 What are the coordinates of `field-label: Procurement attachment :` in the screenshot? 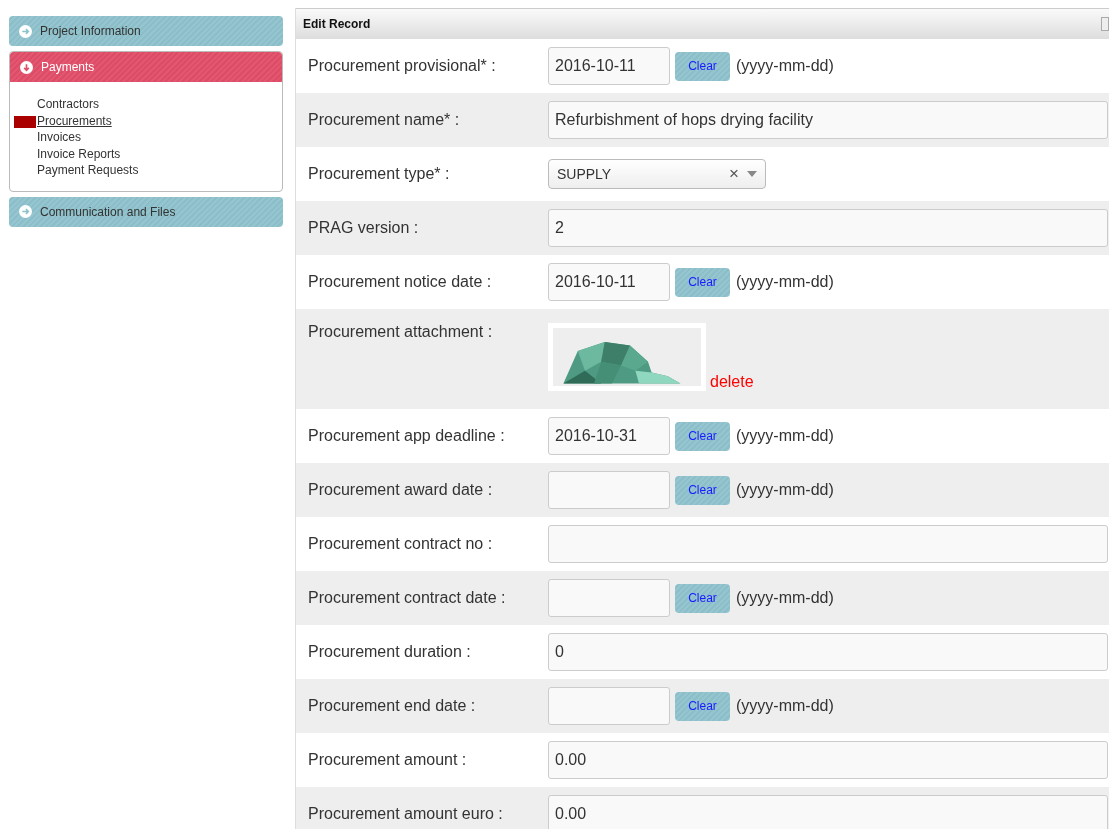 It's located at (401, 332).